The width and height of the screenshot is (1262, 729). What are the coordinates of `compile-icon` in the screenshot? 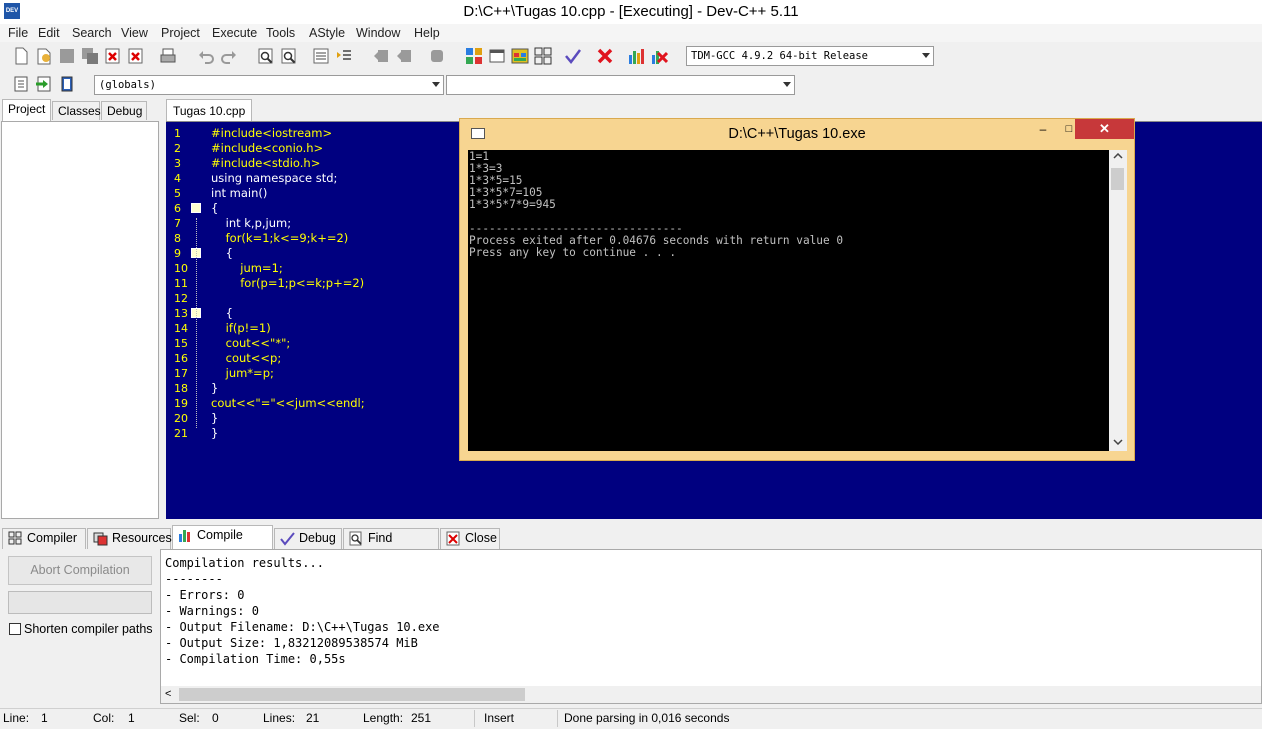 It's located at (474, 56).